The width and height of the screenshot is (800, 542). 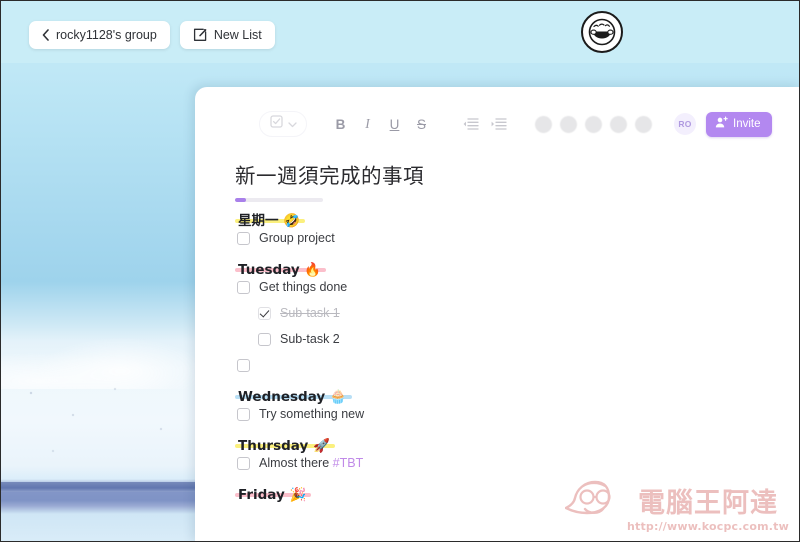 I want to click on day-section-emoji: 🎉, so click(x=295, y=495).